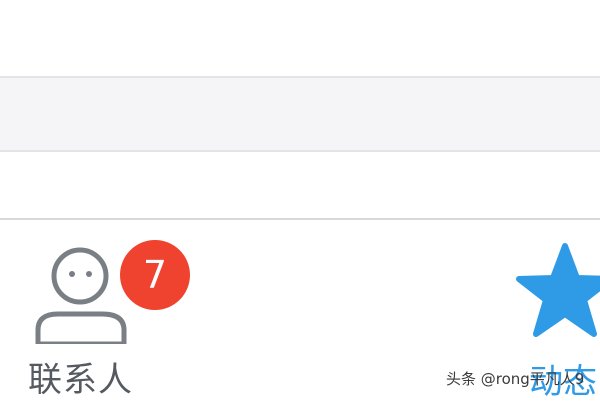 This screenshot has height=401, width=600. I want to click on star-icon, so click(558, 290).